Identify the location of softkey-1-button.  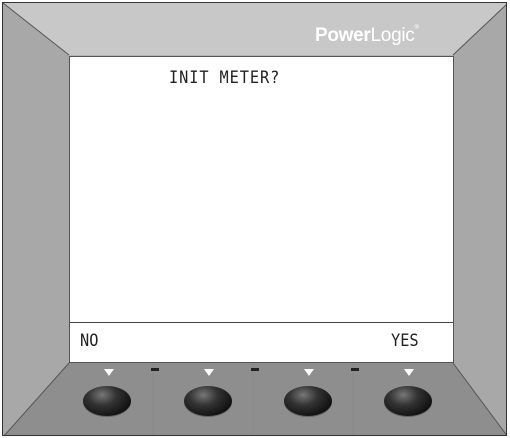
(107, 401).